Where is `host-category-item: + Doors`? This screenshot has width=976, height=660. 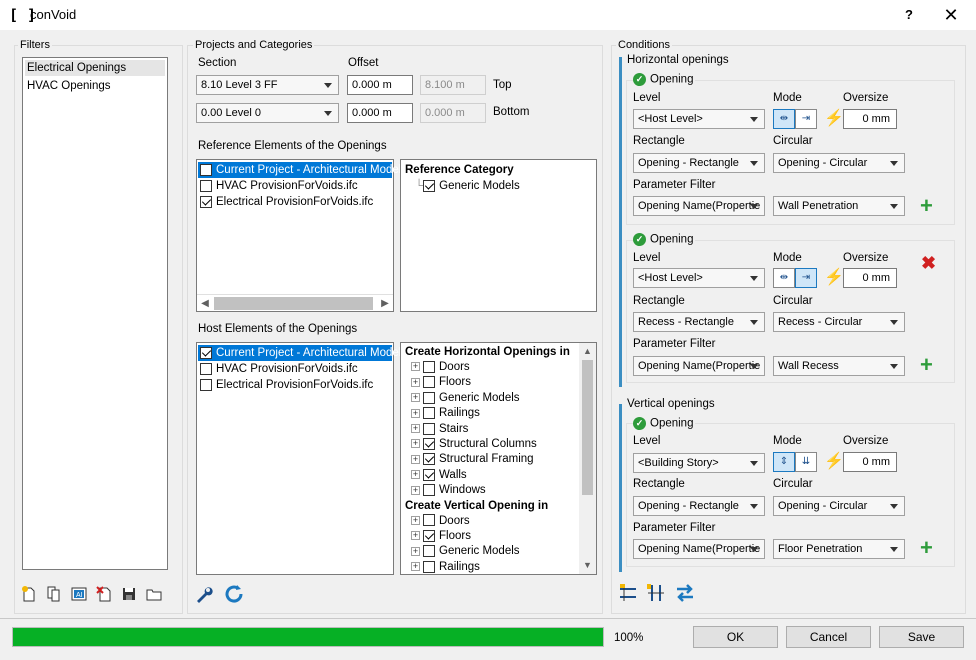 host-category-item: + Doors is located at coordinates (492, 521).